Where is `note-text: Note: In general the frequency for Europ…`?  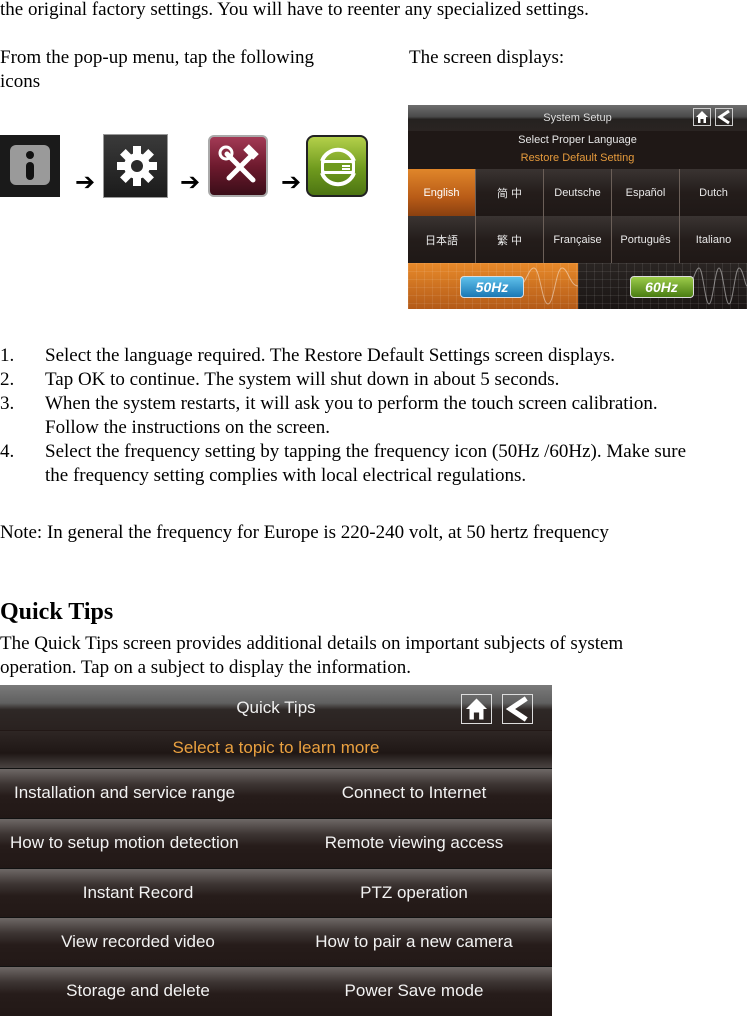 note-text: Note: In general the frequency for Europ… is located at coordinates (304, 532).